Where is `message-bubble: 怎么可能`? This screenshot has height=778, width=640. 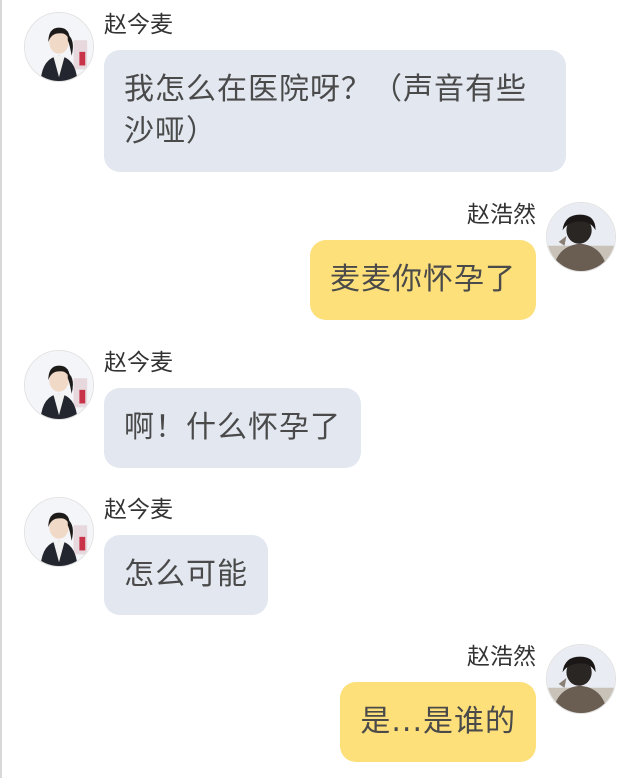 message-bubble: 怎么可能 is located at coordinates (186, 575).